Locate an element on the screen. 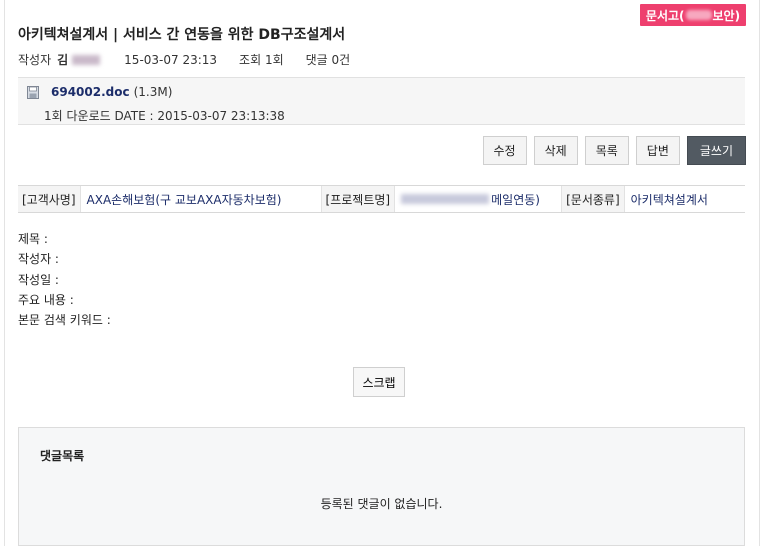 The image size is (765, 546). redacted-author is located at coordinates (86, 59).